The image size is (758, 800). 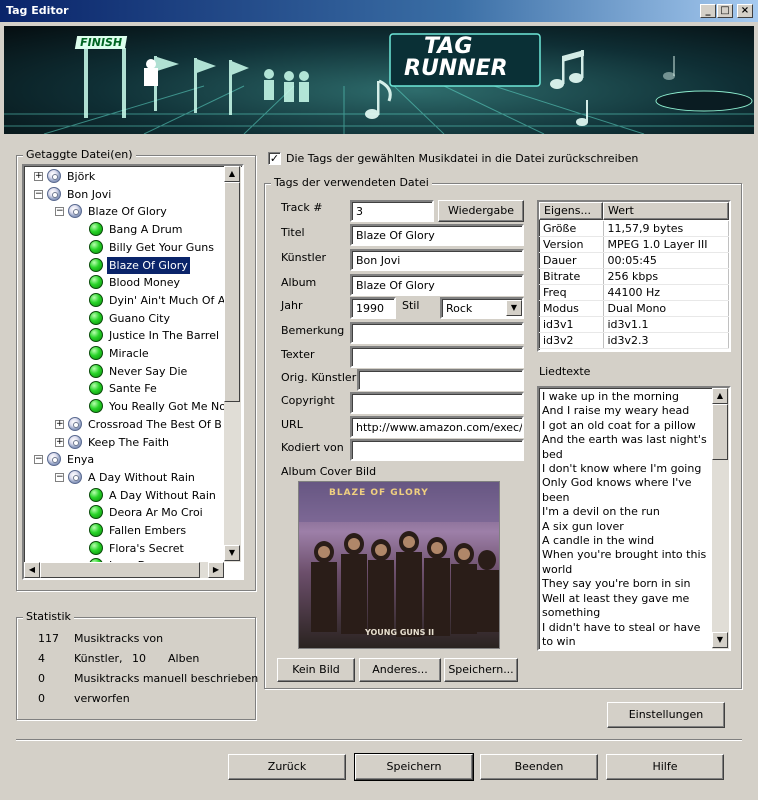 What do you see at coordinates (124, 477) in the screenshot?
I see `tree-item-folder: − A Day Without Rain` at bounding box center [124, 477].